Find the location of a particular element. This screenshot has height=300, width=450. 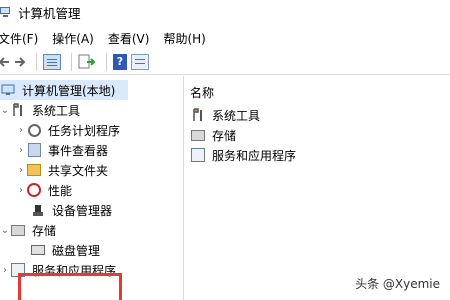

menu-bar: 文件(F) 操作(A) 查看(V) 帮助(H) is located at coordinates (225, 38).